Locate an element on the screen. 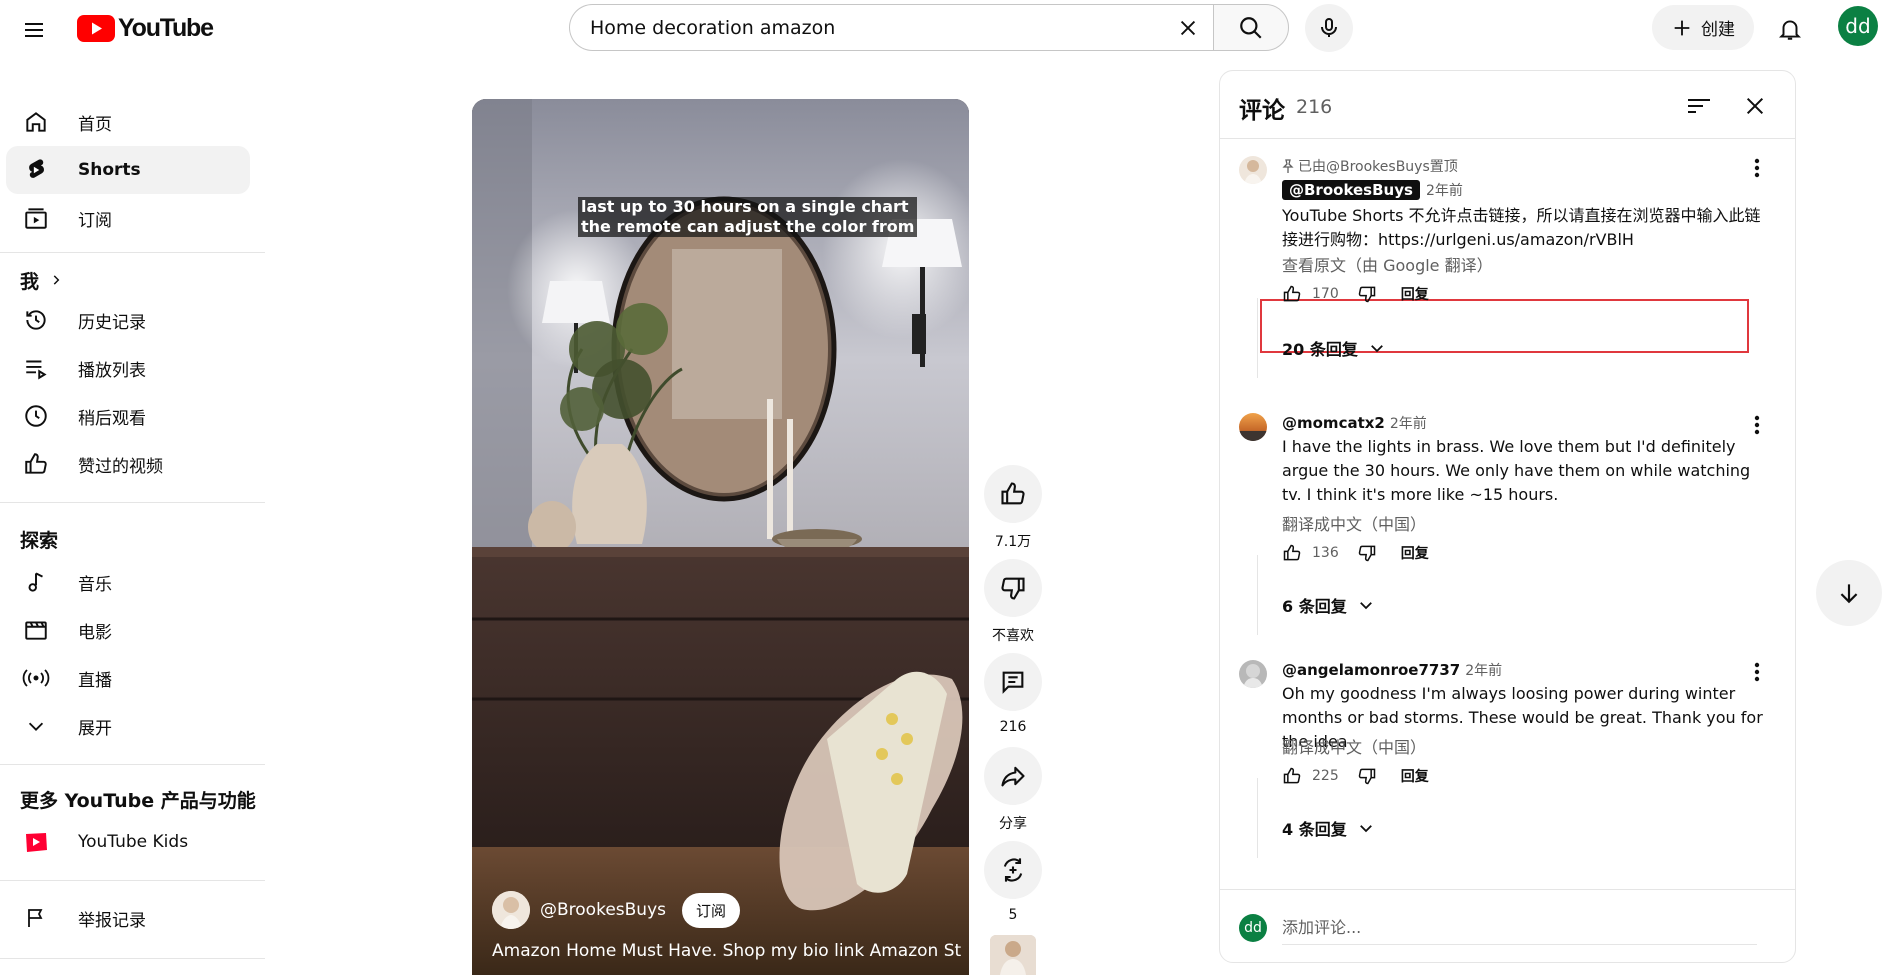 This screenshot has width=1887, height=975. comments-action: 216 is located at coordinates (1013, 694).